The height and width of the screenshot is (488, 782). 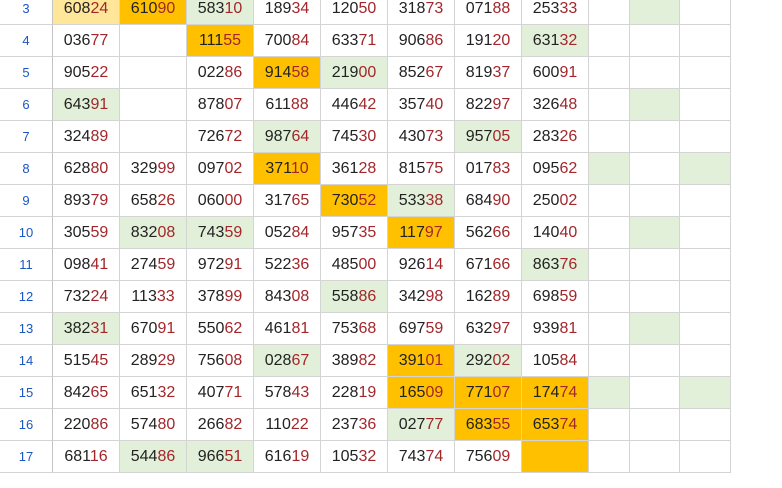 I want to click on grid-cell: 02777, so click(x=421, y=425).